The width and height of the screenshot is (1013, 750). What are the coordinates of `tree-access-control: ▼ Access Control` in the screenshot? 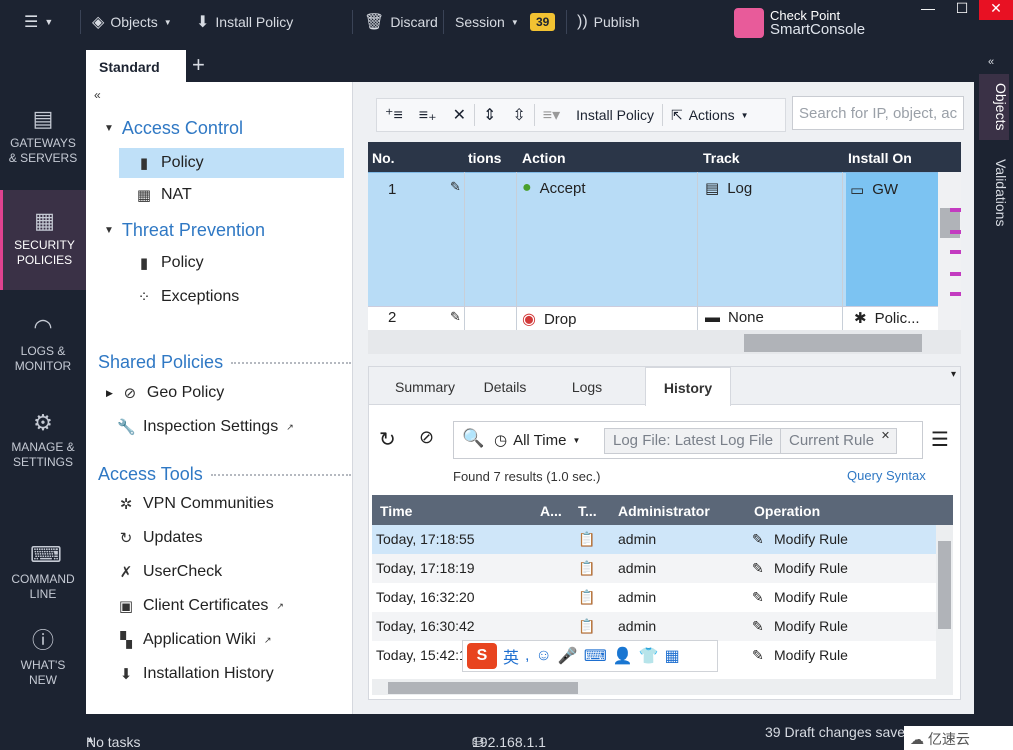 It's located at (173, 128).